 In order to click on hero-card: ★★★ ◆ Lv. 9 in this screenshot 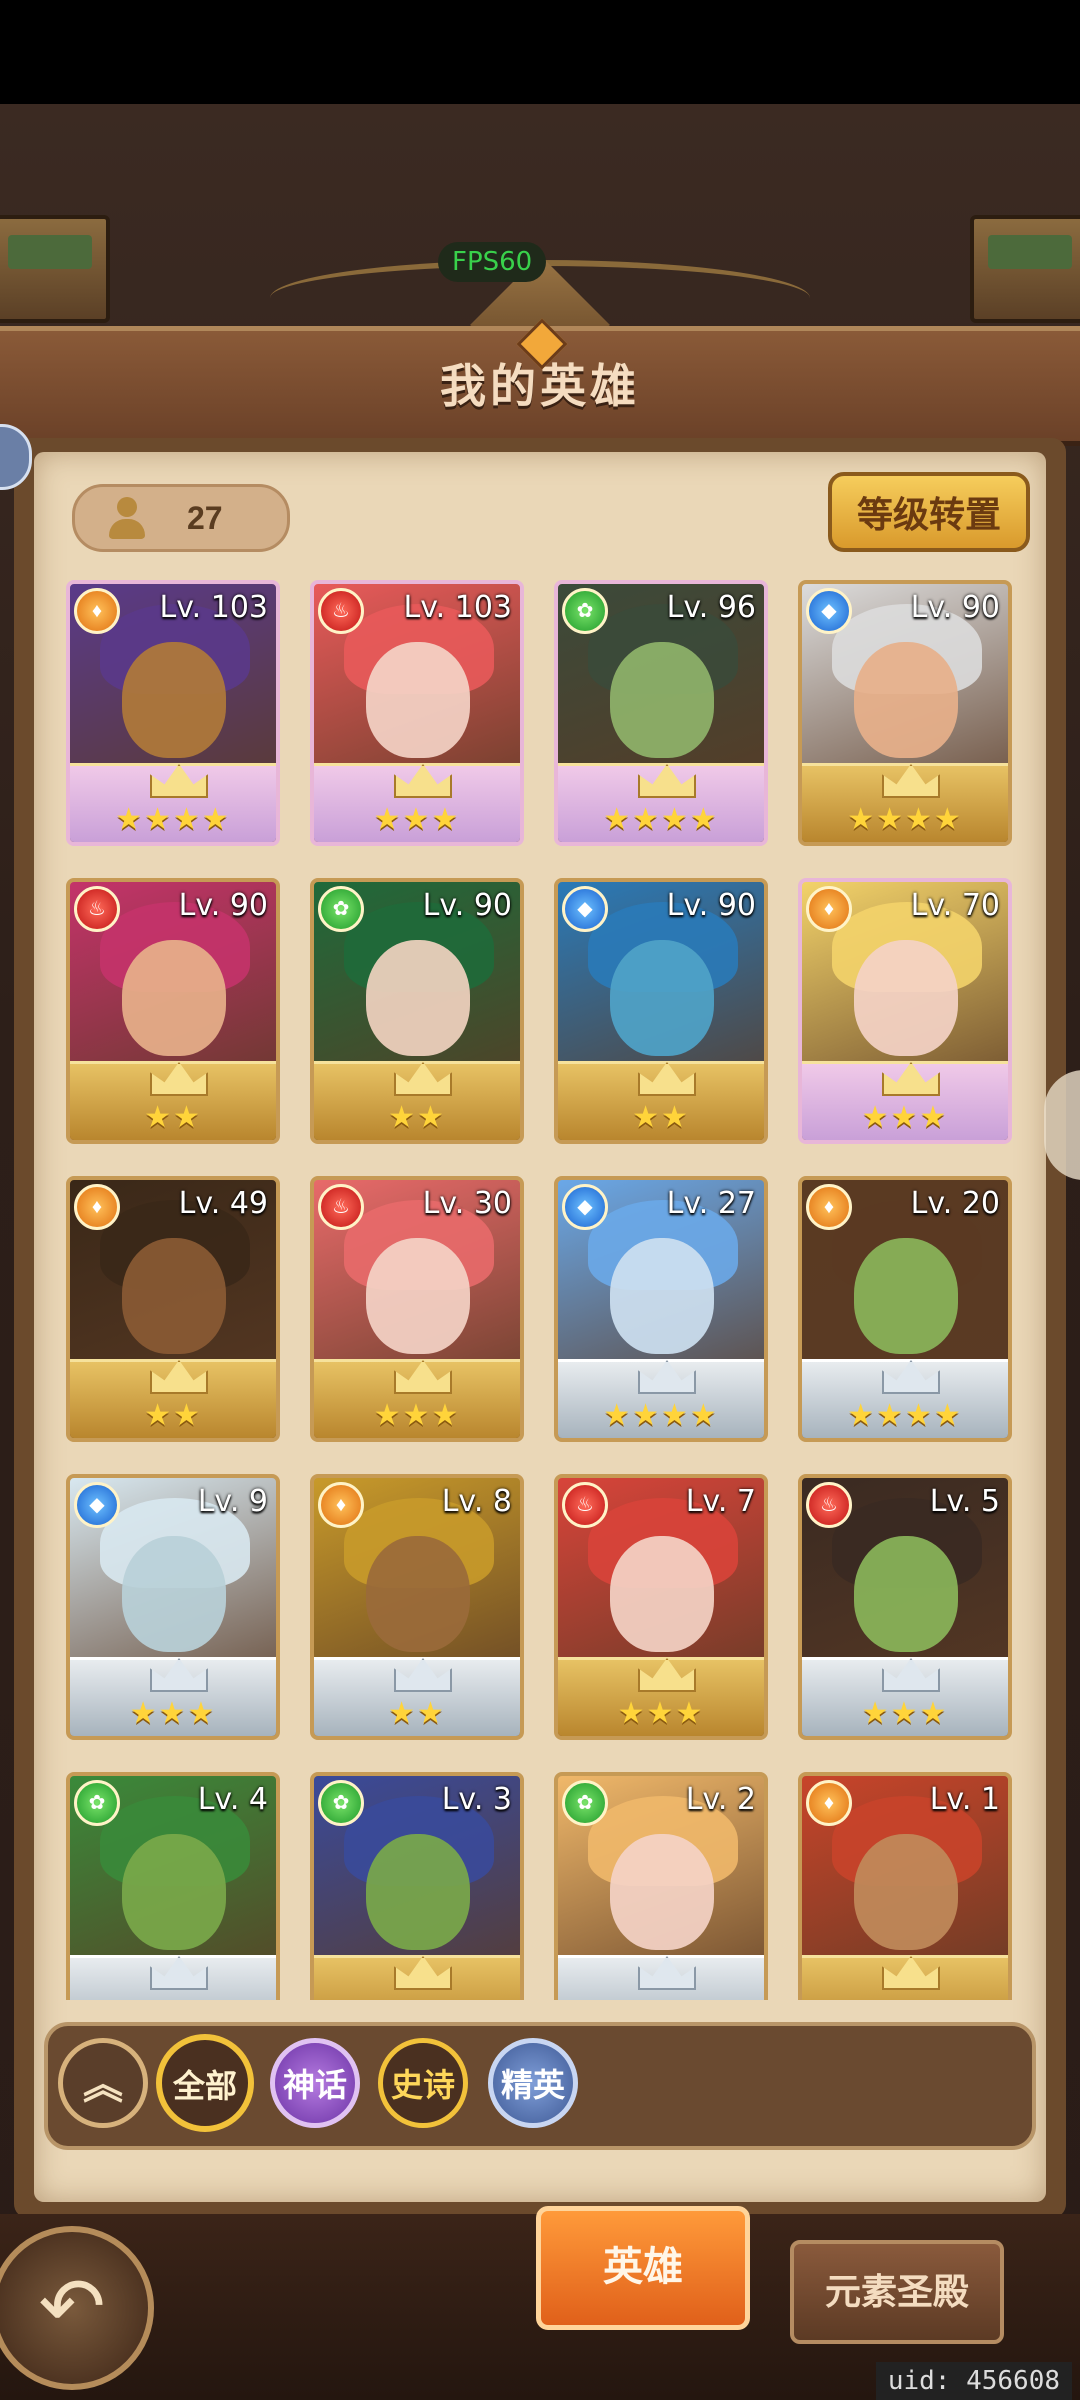, I will do `click(173, 1607)`.